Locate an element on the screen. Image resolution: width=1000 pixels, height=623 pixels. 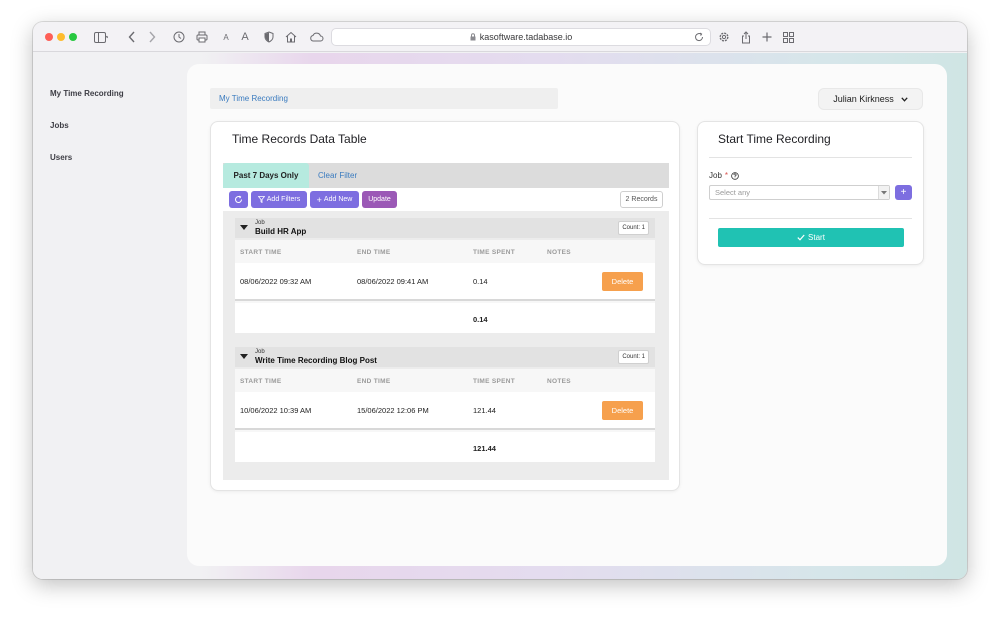
required-mark: * is located at coordinates (726, 175).